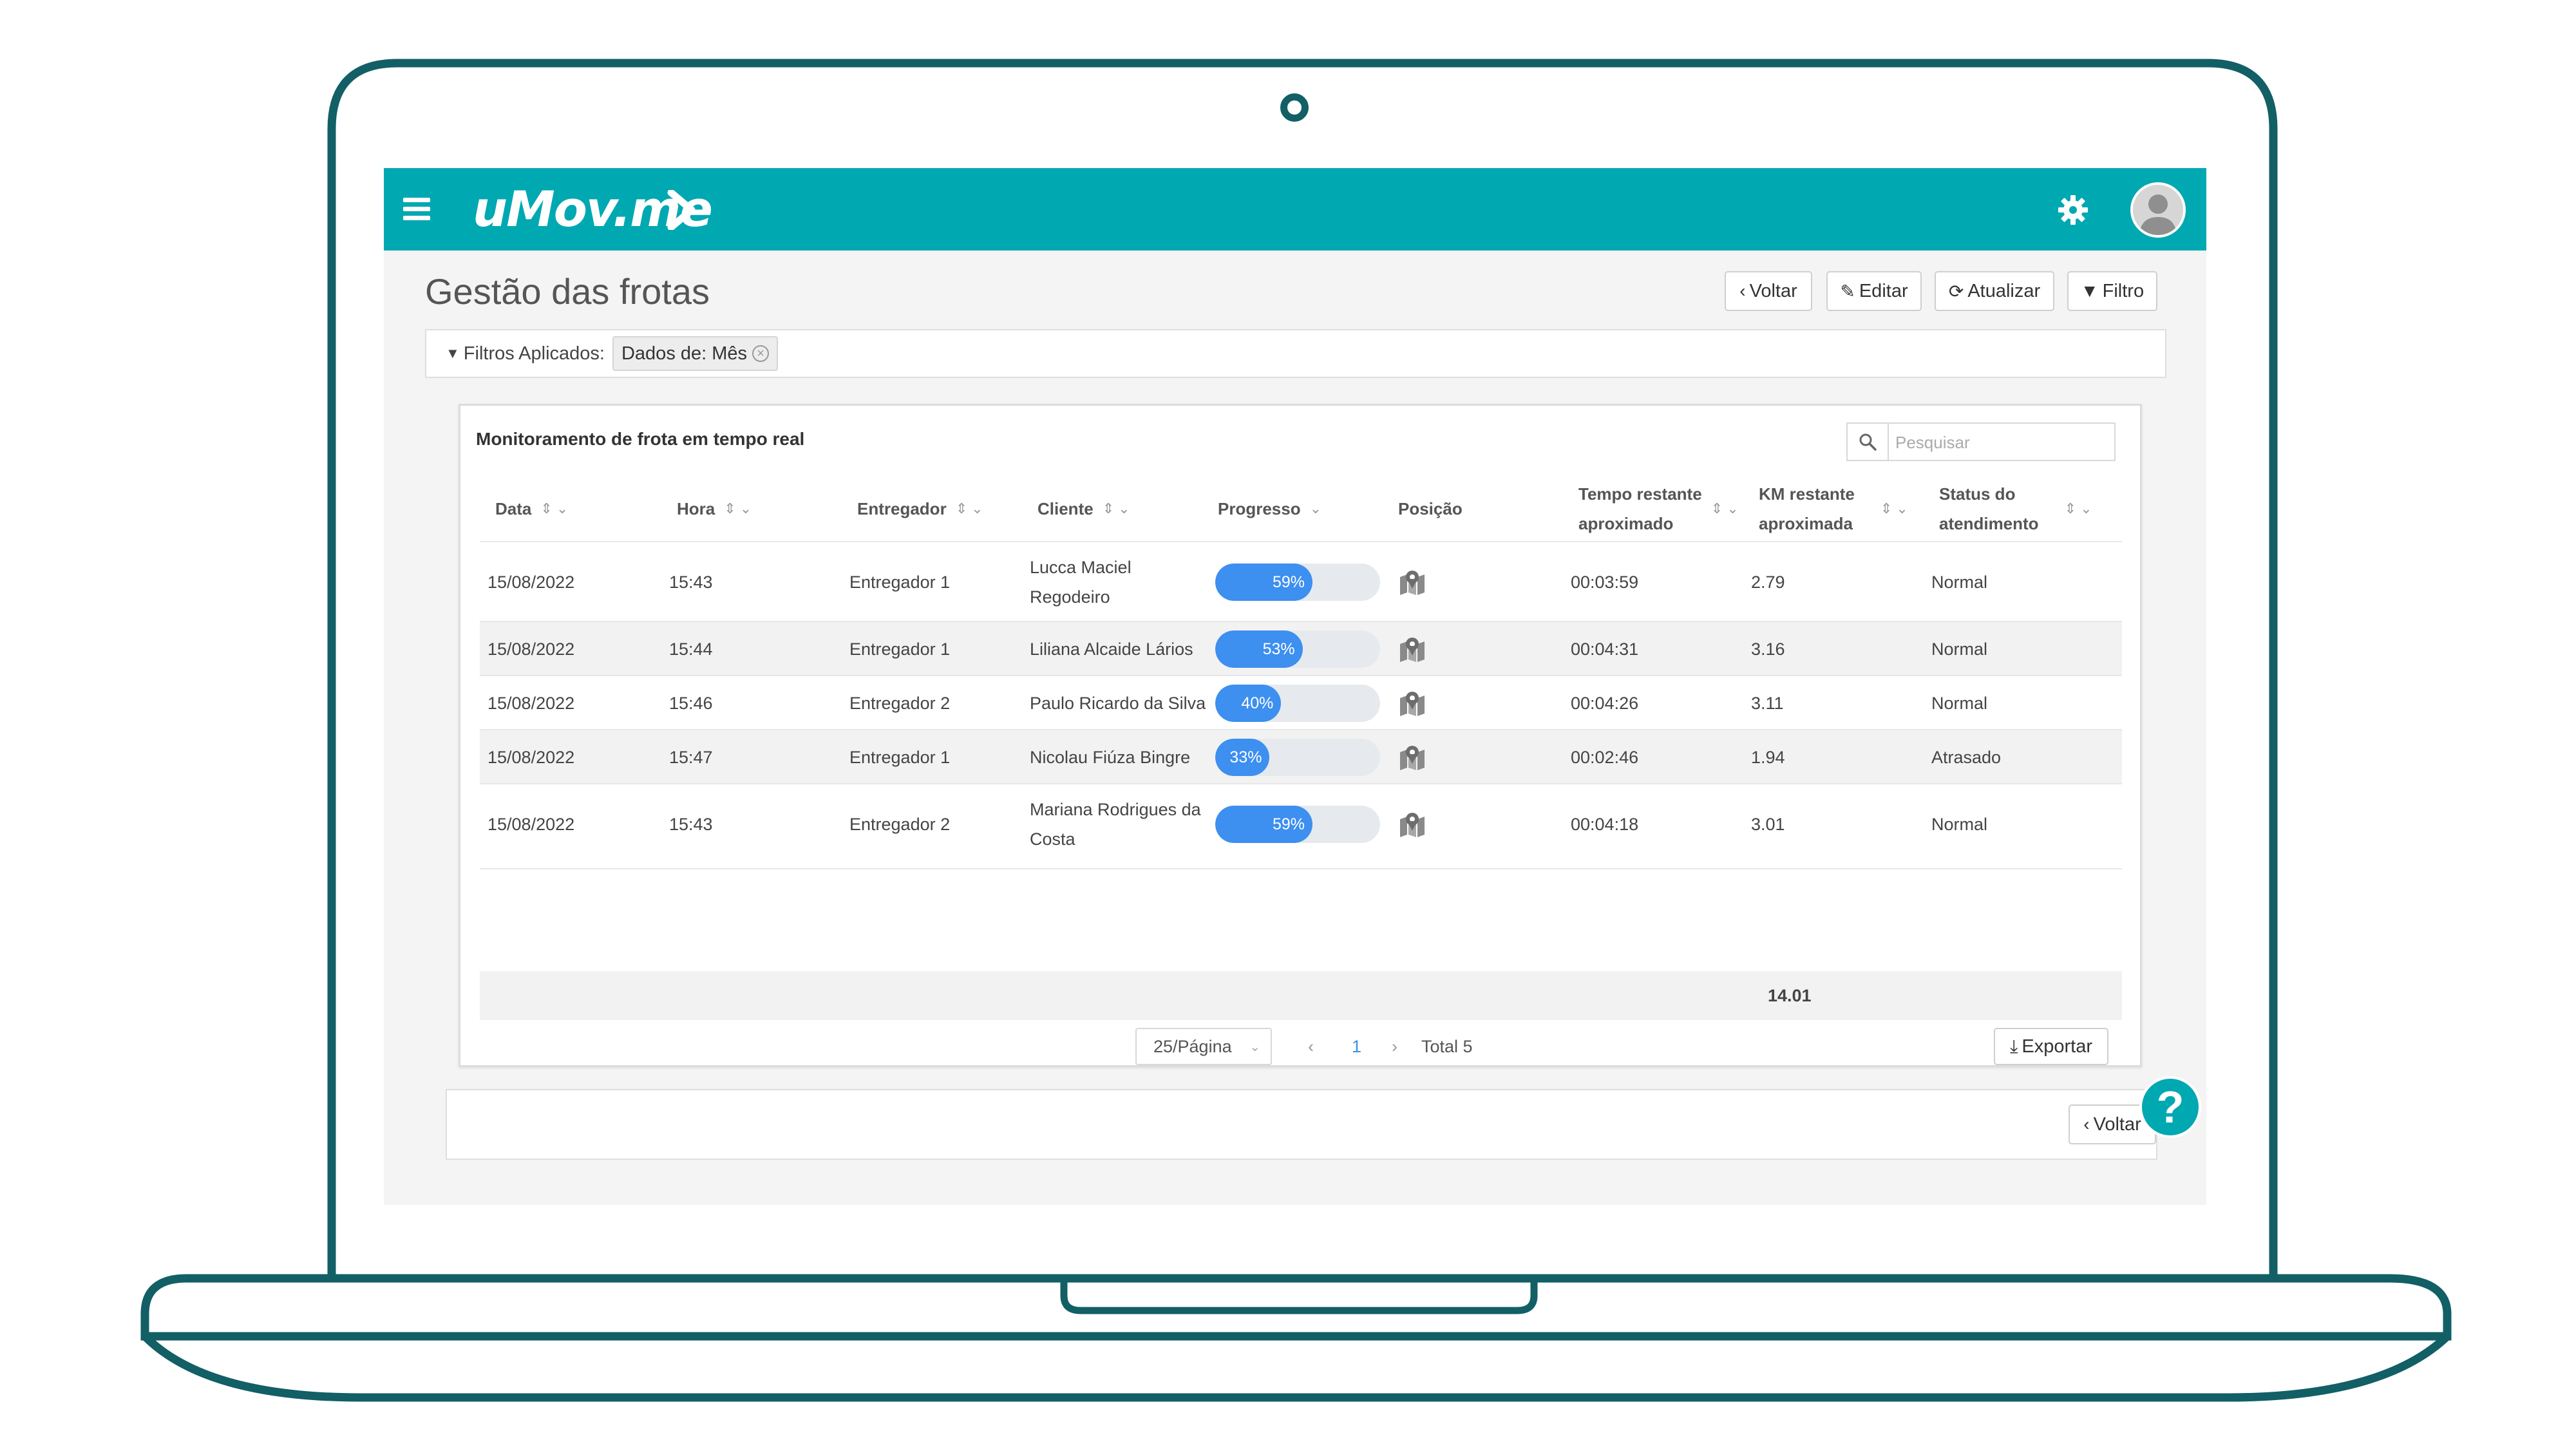 Image resolution: width=2576 pixels, height=1449 pixels. I want to click on help-button: ?, so click(2170, 1107).